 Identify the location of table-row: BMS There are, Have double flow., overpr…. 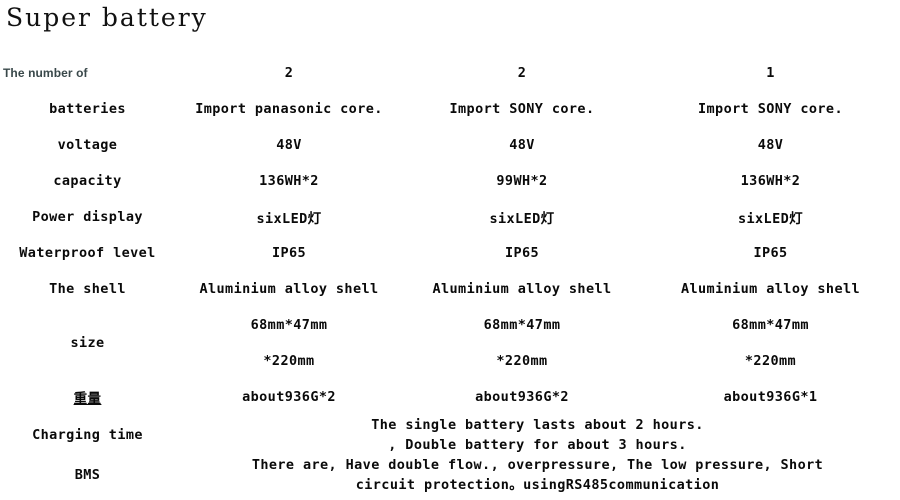
(450, 475).